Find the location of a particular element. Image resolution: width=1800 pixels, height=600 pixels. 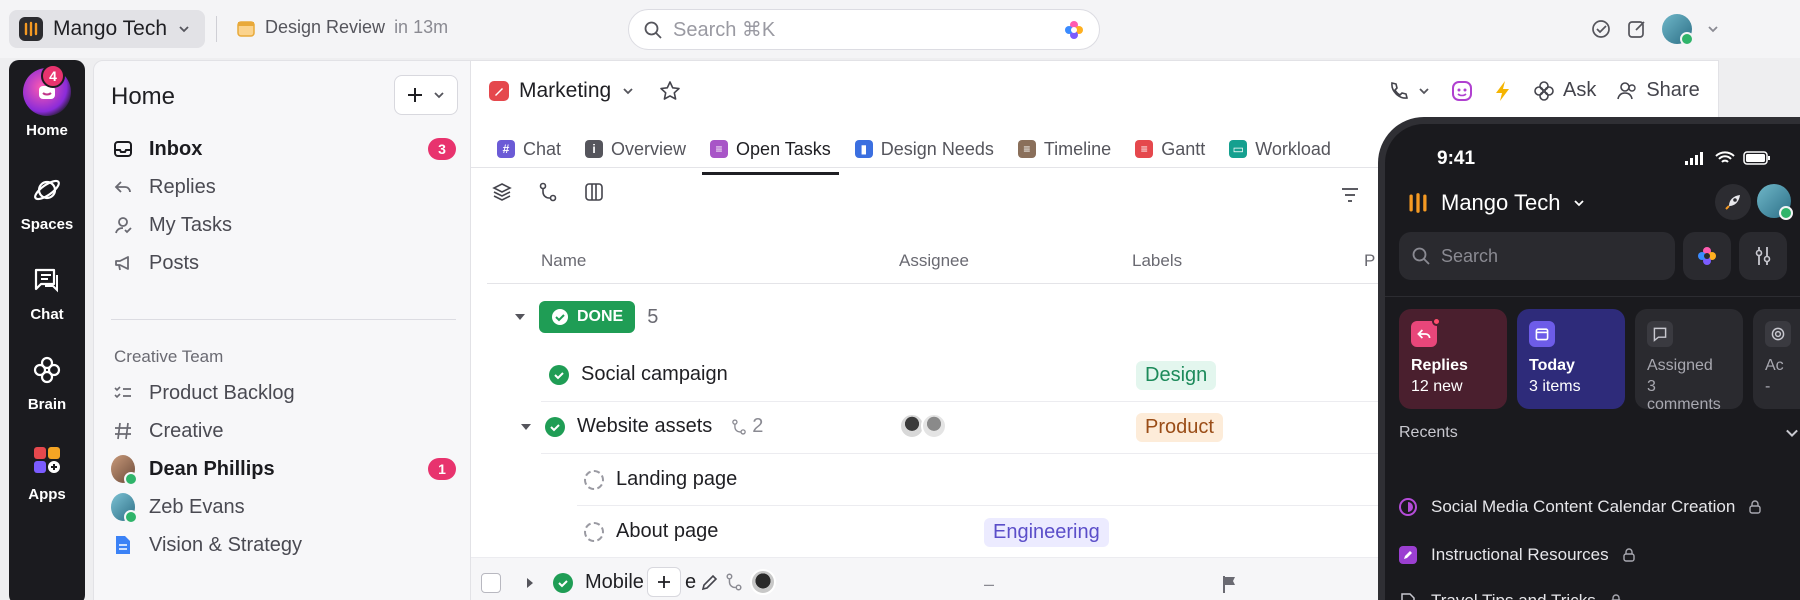

flag-icon is located at coordinates (1230, 584).